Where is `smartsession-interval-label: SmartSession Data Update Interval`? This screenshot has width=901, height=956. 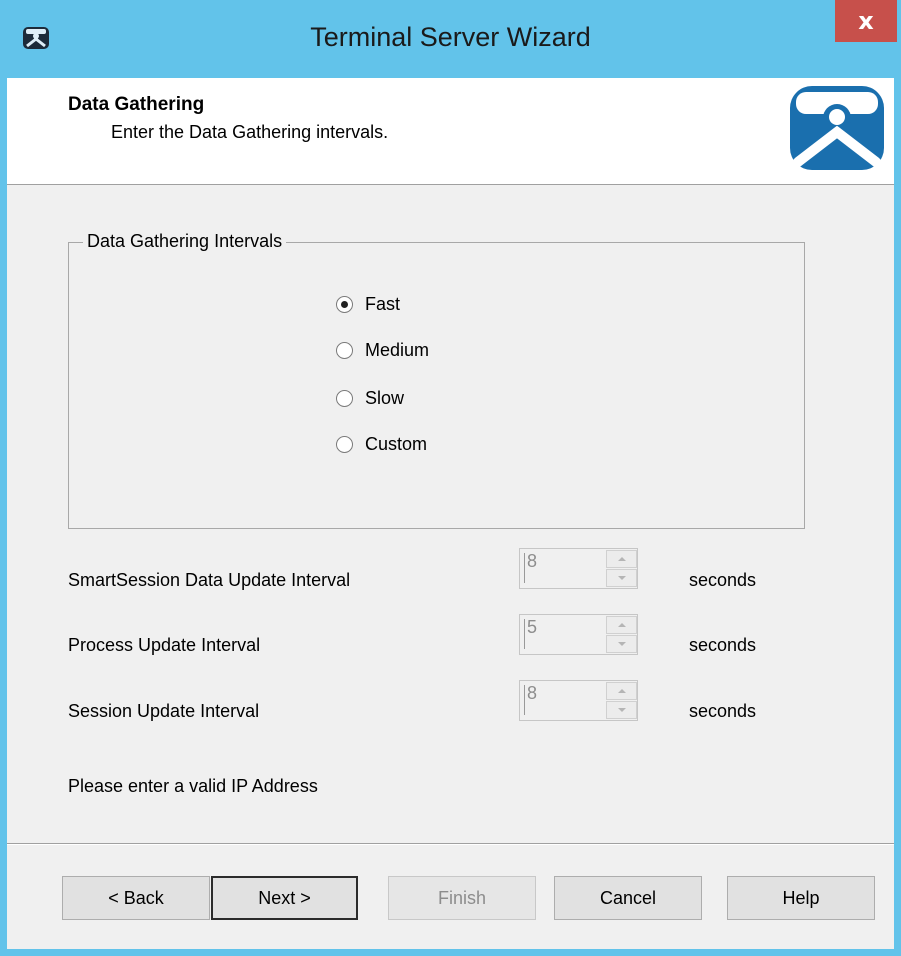
smartsession-interval-label: SmartSession Data Update Interval is located at coordinates (209, 580).